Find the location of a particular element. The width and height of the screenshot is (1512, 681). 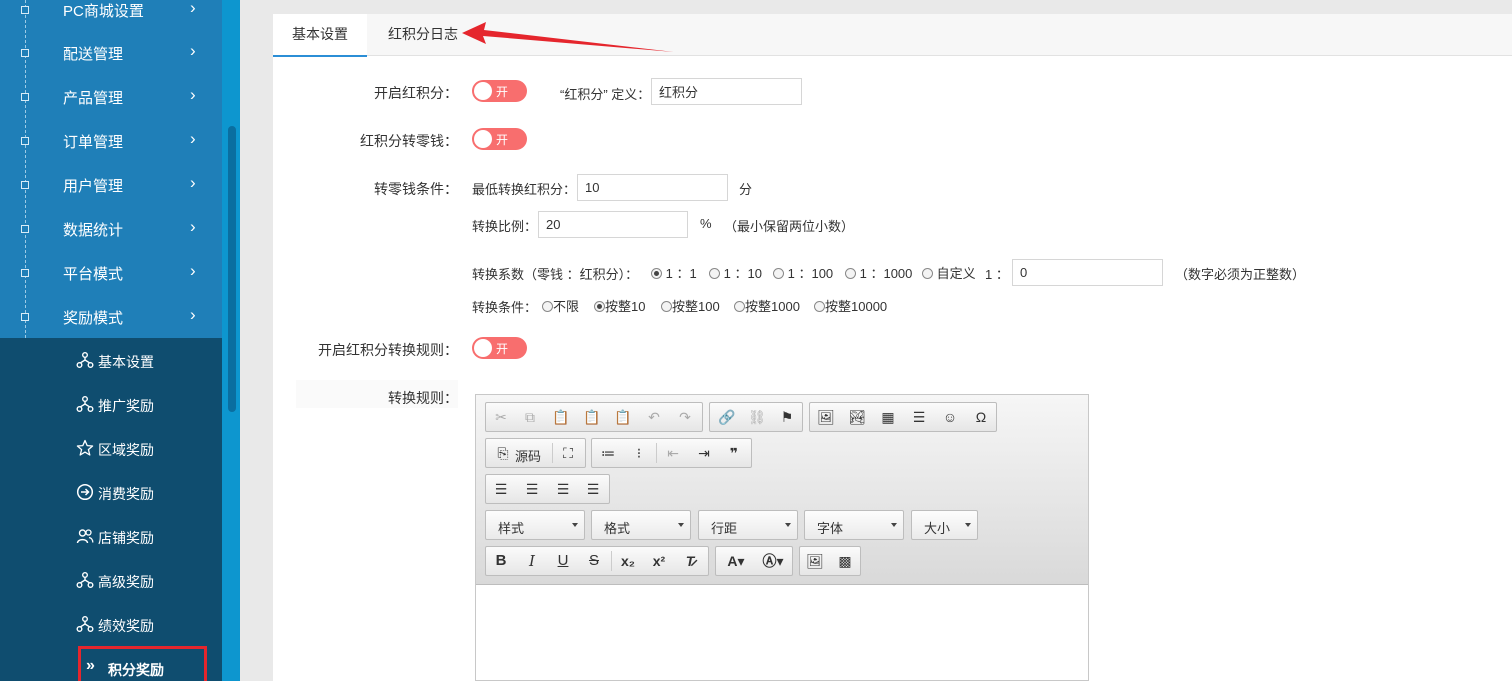

strikethrough-icon: S is located at coordinates (594, 561).